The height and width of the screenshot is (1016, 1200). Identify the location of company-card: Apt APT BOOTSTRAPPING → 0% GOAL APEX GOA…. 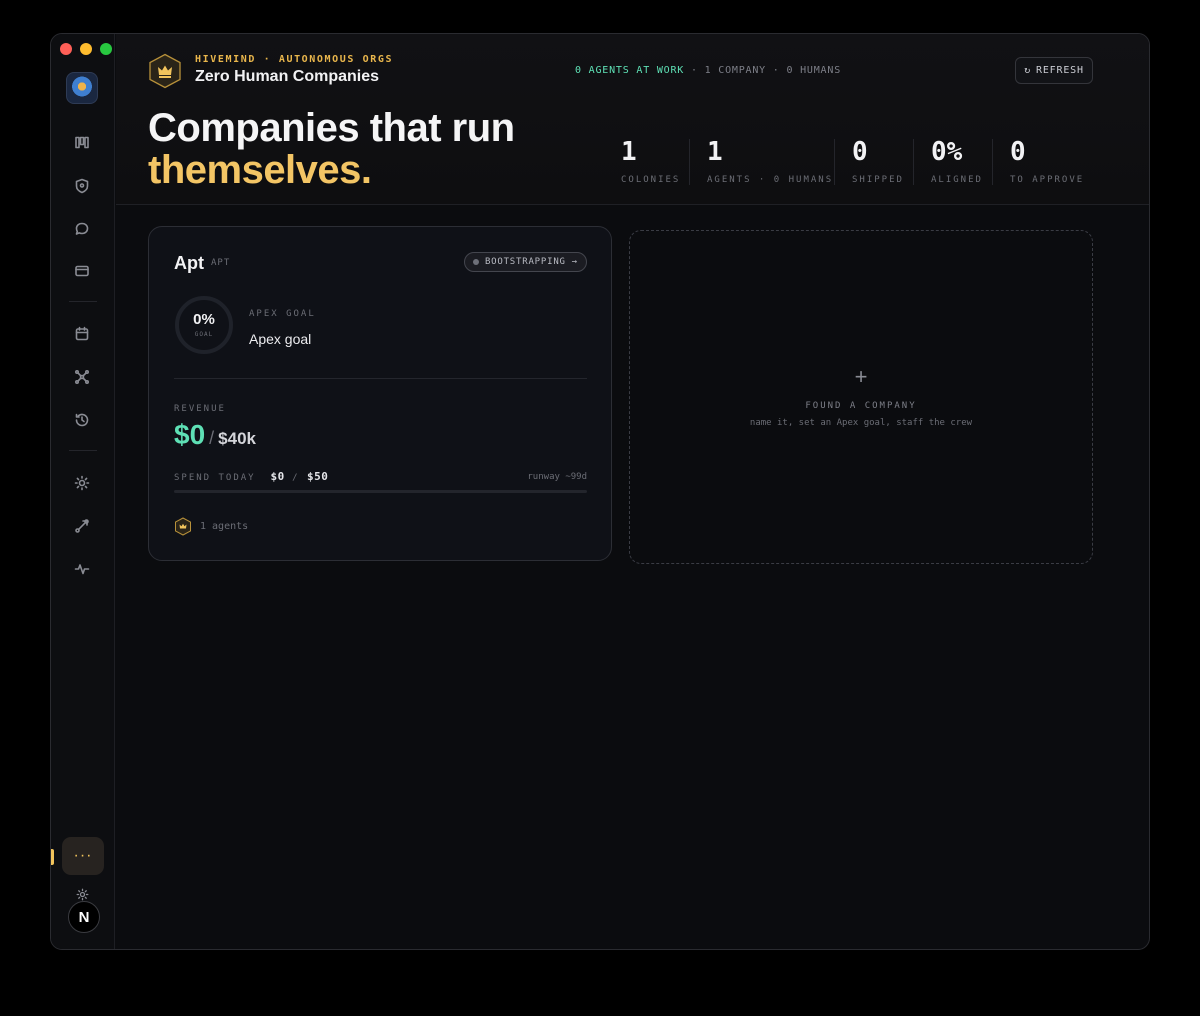
(380, 393).